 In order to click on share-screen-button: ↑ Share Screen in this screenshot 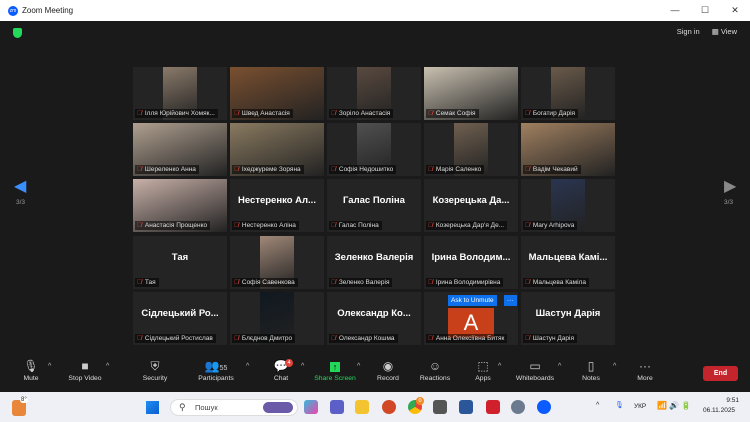, I will do `click(335, 370)`.